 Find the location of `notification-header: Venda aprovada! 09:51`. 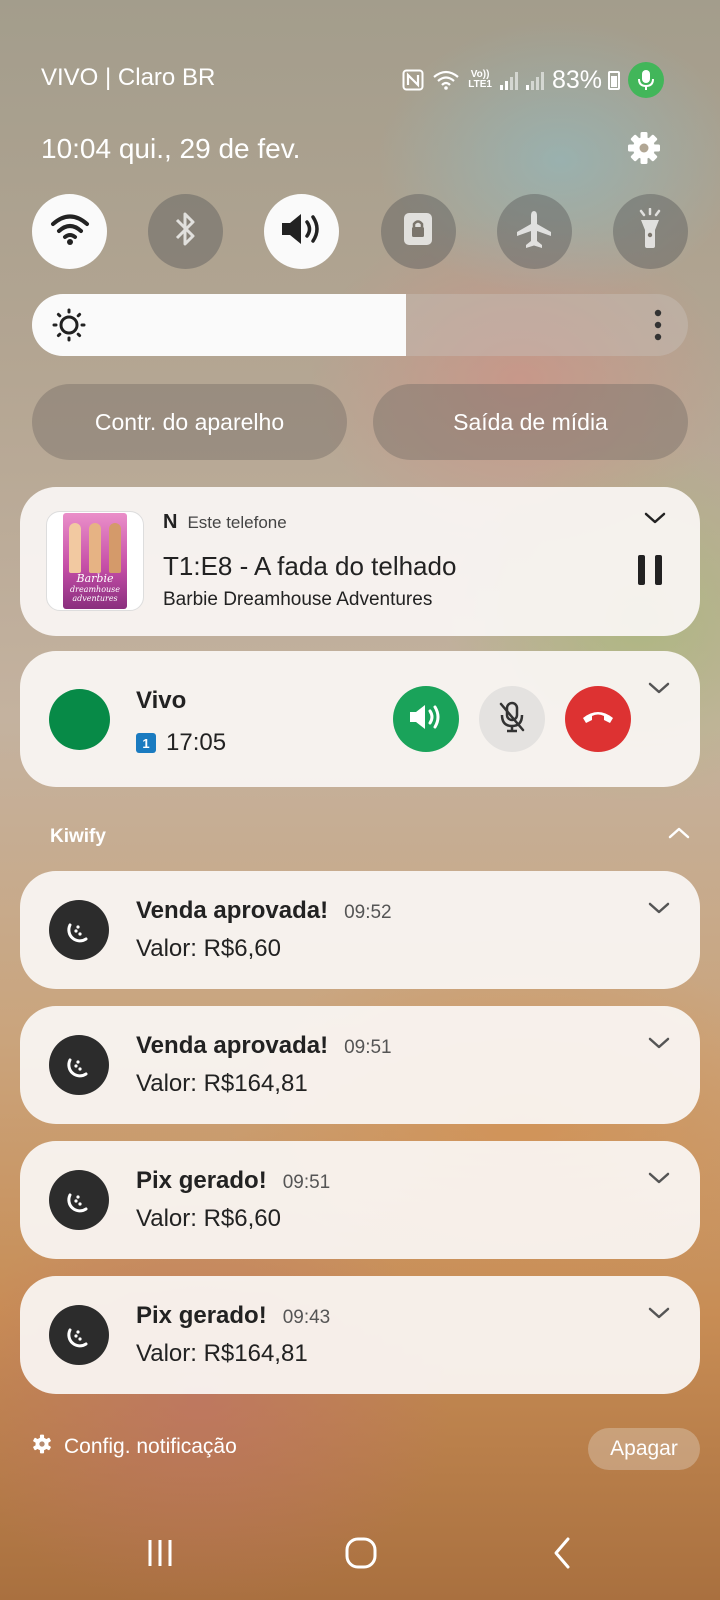

notification-header: Venda aprovada! 09:51 is located at coordinates (264, 1046).